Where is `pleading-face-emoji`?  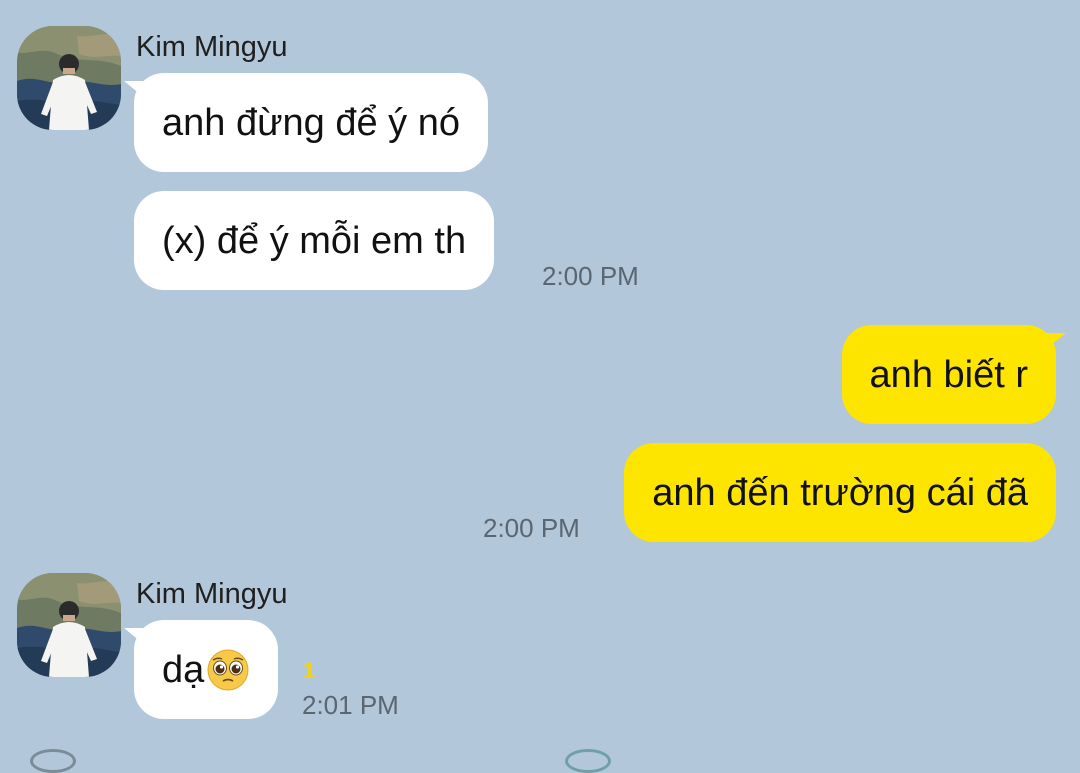 pleading-face-emoji is located at coordinates (228, 669).